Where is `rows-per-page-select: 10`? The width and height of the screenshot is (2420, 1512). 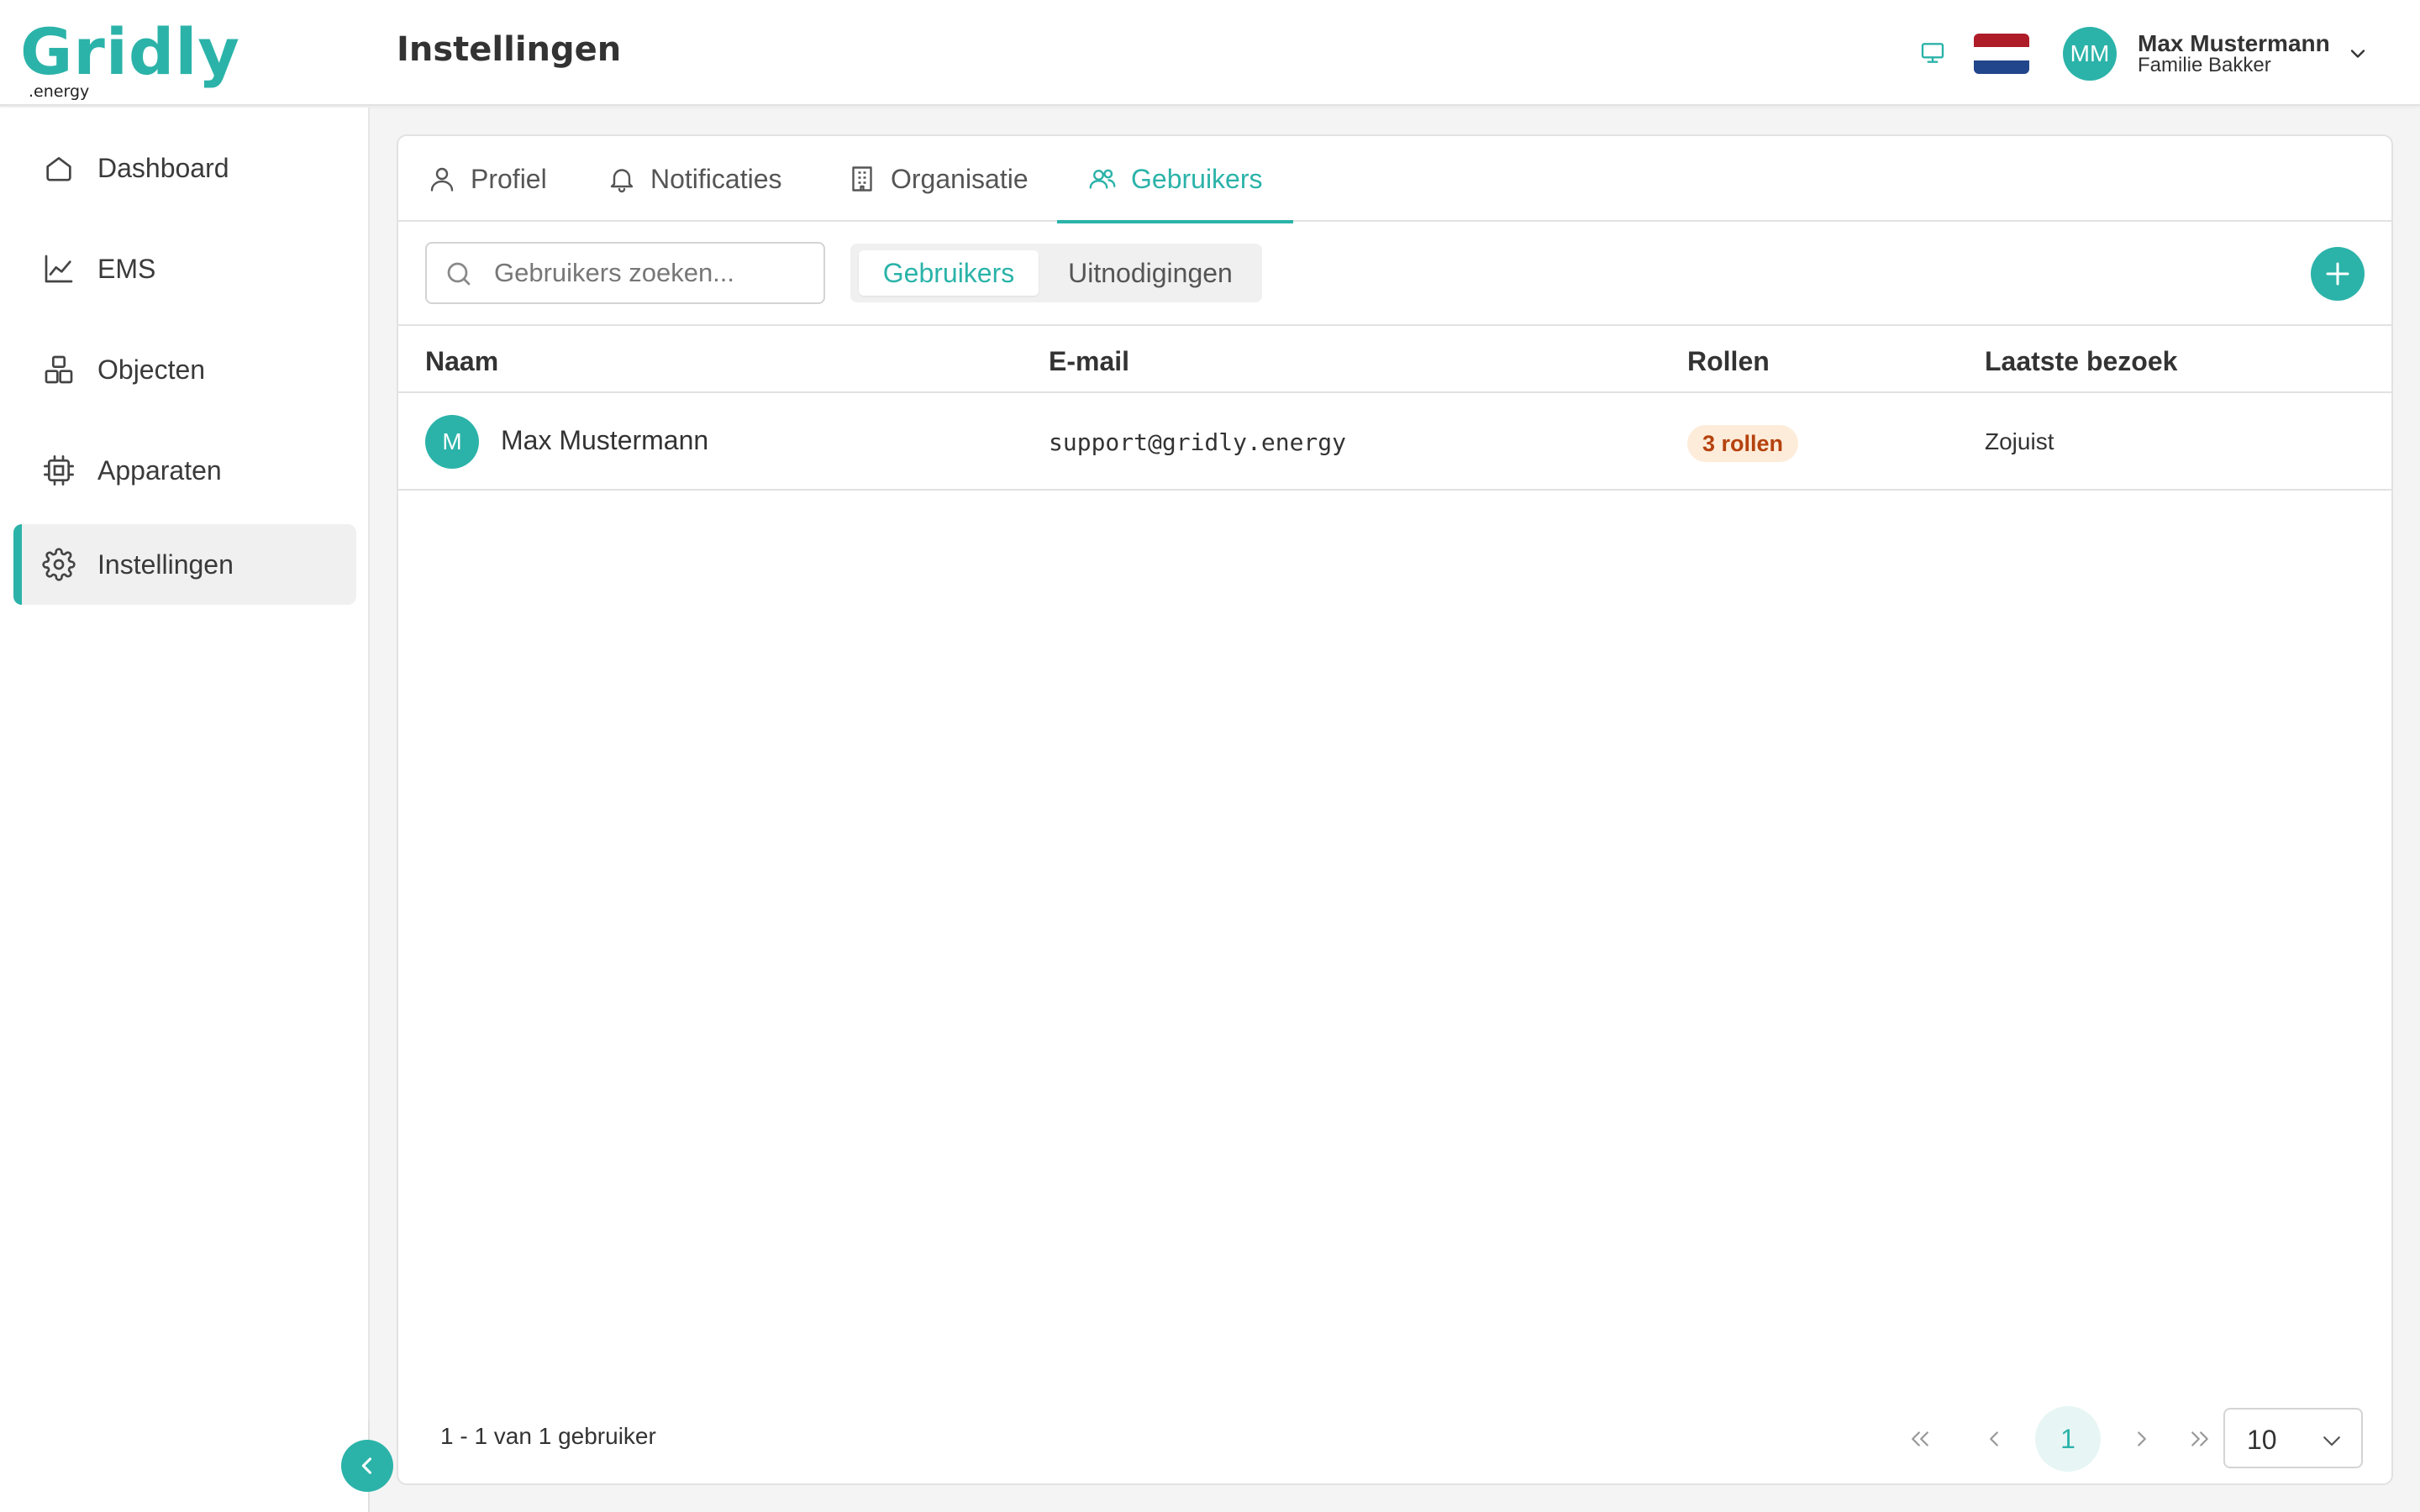 rows-per-page-select: 10 is located at coordinates (2293, 1438).